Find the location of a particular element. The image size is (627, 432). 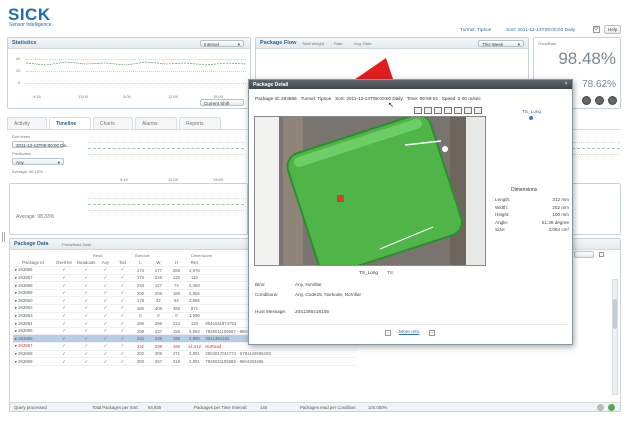

prev-page-icon is located at coordinates (599, 100).